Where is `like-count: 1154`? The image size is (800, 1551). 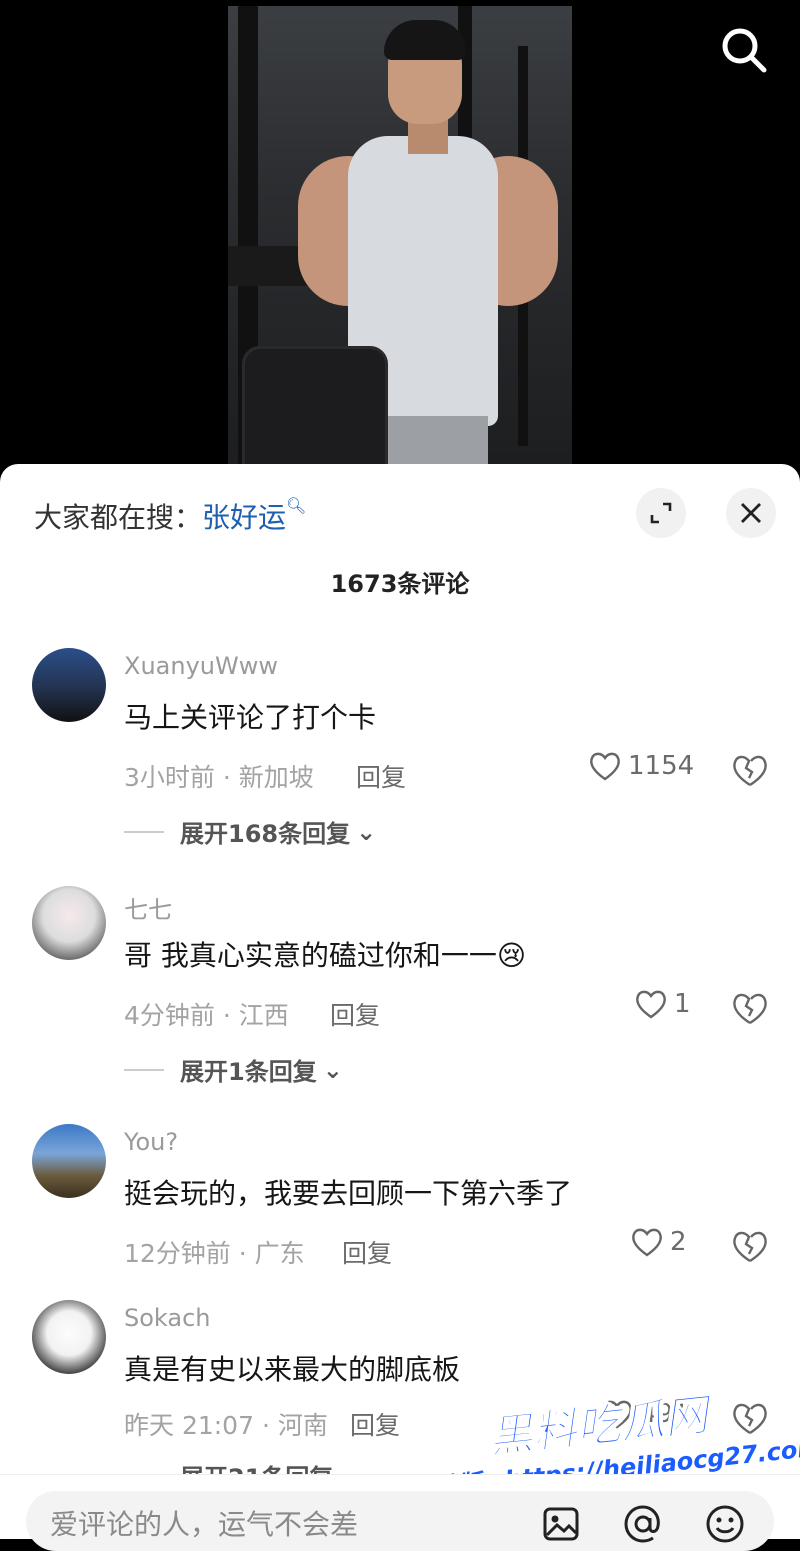
like-count: 1154 is located at coordinates (661, 766).